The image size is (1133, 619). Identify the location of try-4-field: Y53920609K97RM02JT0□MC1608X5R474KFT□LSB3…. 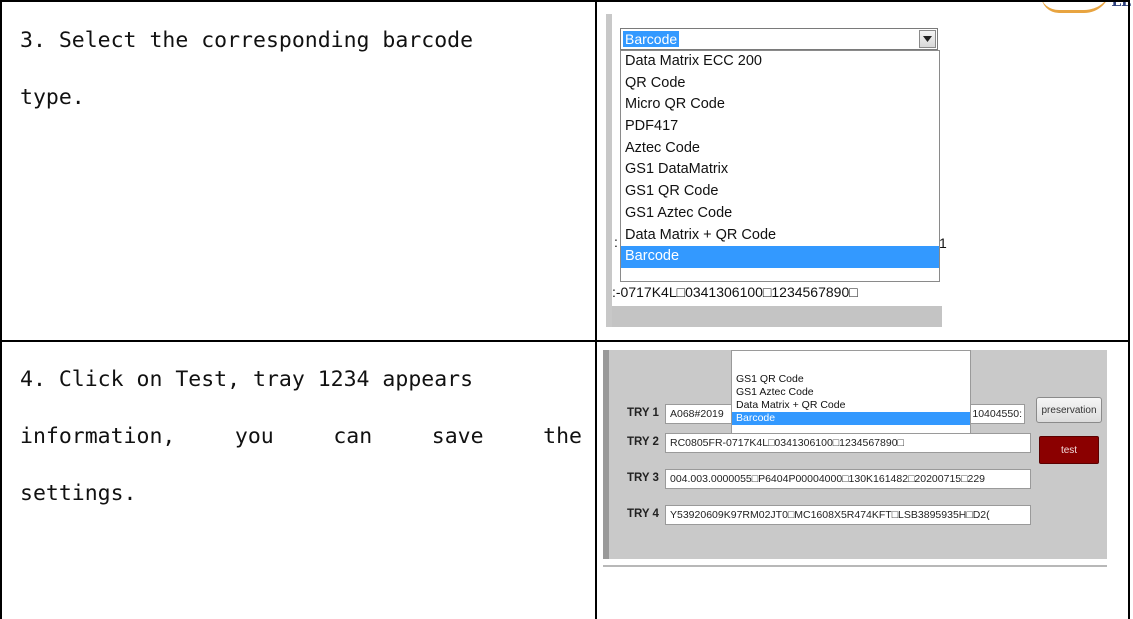
(848, 515).